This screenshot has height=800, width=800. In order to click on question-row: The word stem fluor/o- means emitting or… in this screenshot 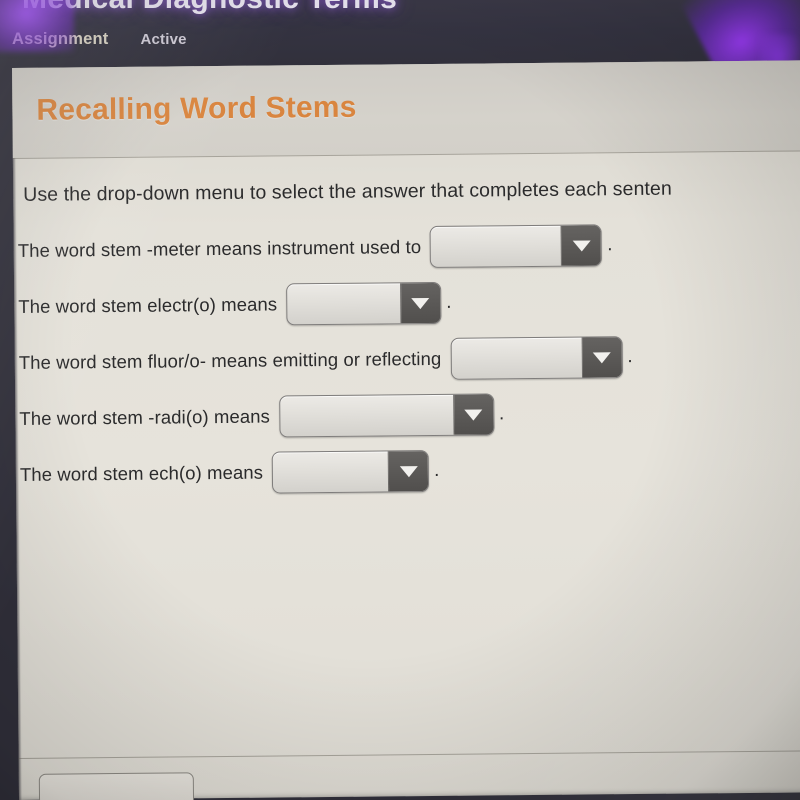, I will do `click(326, 360)`.